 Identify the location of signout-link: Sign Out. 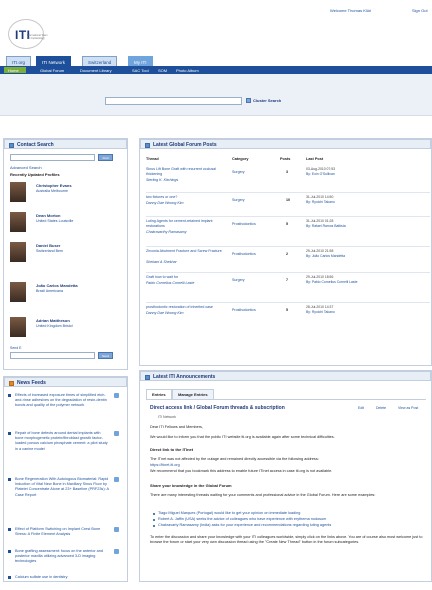
(420, 10).